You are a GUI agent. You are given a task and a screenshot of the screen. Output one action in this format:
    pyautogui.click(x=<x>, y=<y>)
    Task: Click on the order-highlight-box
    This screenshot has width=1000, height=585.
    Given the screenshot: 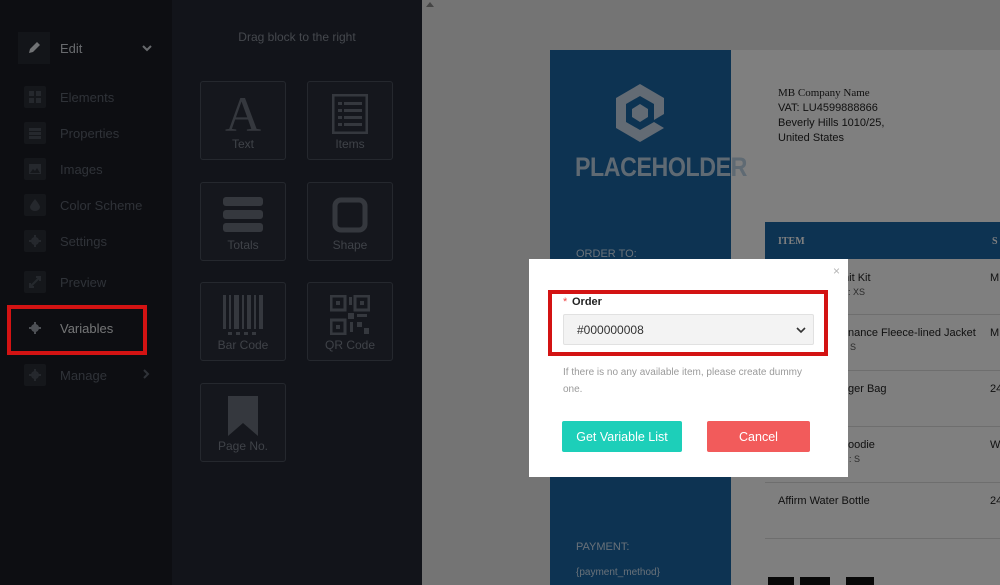 What is the action you would take?
    pyautogui.click(x=688, y=323)
    